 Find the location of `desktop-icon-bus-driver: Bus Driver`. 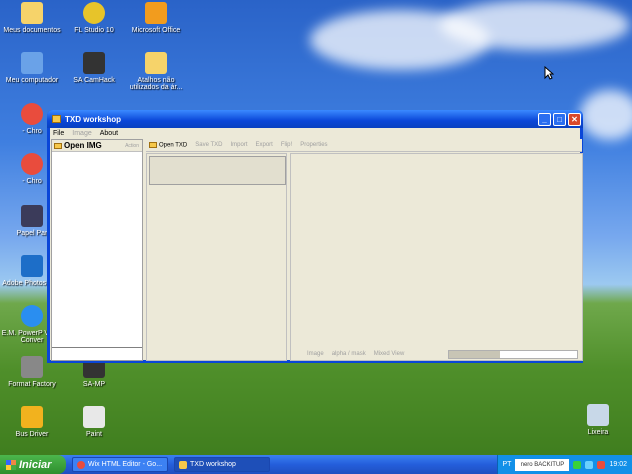

desktop-icon-bus-driver: Bus Driver is located at coordinates (32, 422).